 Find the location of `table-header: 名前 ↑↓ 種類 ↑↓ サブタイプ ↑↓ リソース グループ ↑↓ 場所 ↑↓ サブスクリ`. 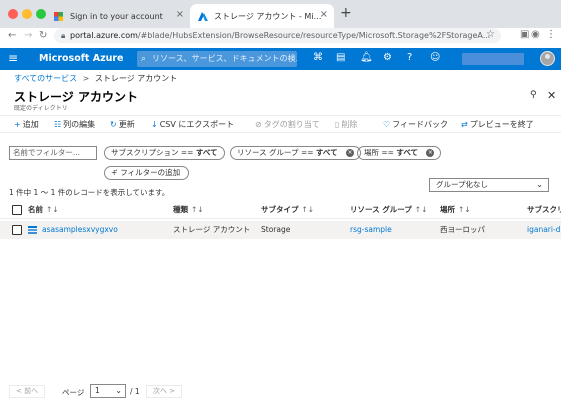

table-header: 名前 ↑↓ 種類 ↑↓ サブタイプ ↑↓ リソース グループ ↑↓ 場所 ↑↓ サブスクリ is located at coordinates (280, 210).